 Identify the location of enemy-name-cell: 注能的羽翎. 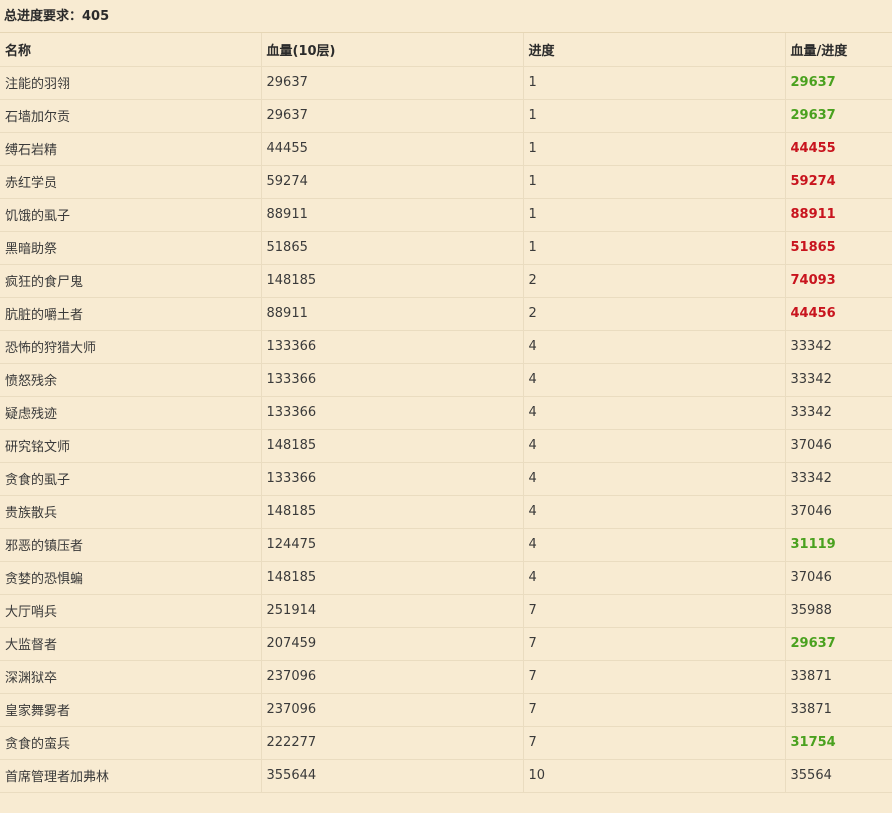
(131, 83).